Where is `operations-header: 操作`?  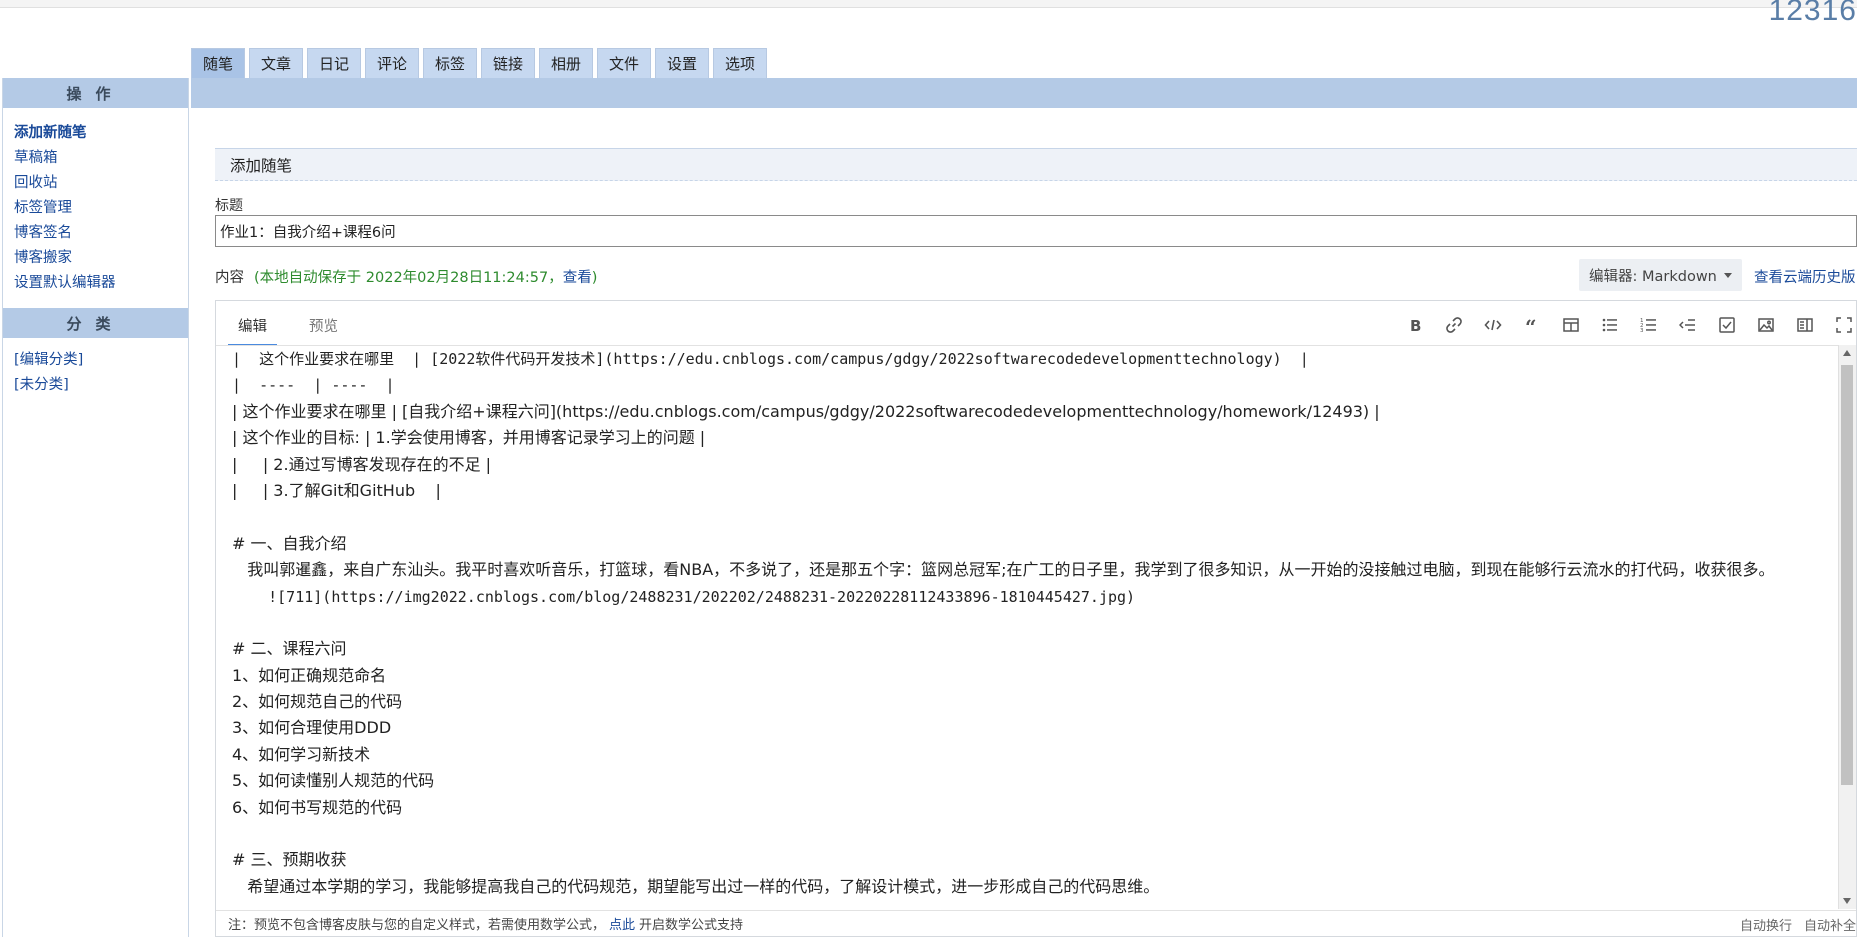
operations-header: 操作 is located at coordinates (95, 93).